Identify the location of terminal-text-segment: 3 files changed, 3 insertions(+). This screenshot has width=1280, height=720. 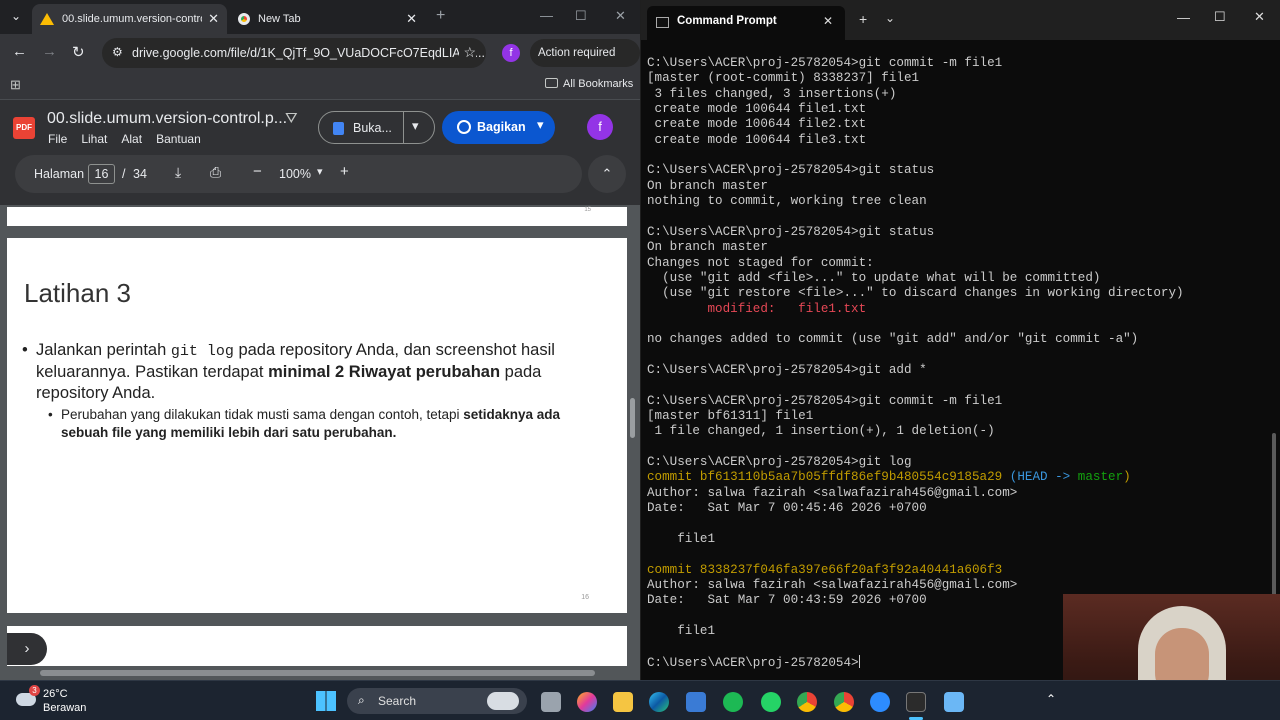
(772, 93).